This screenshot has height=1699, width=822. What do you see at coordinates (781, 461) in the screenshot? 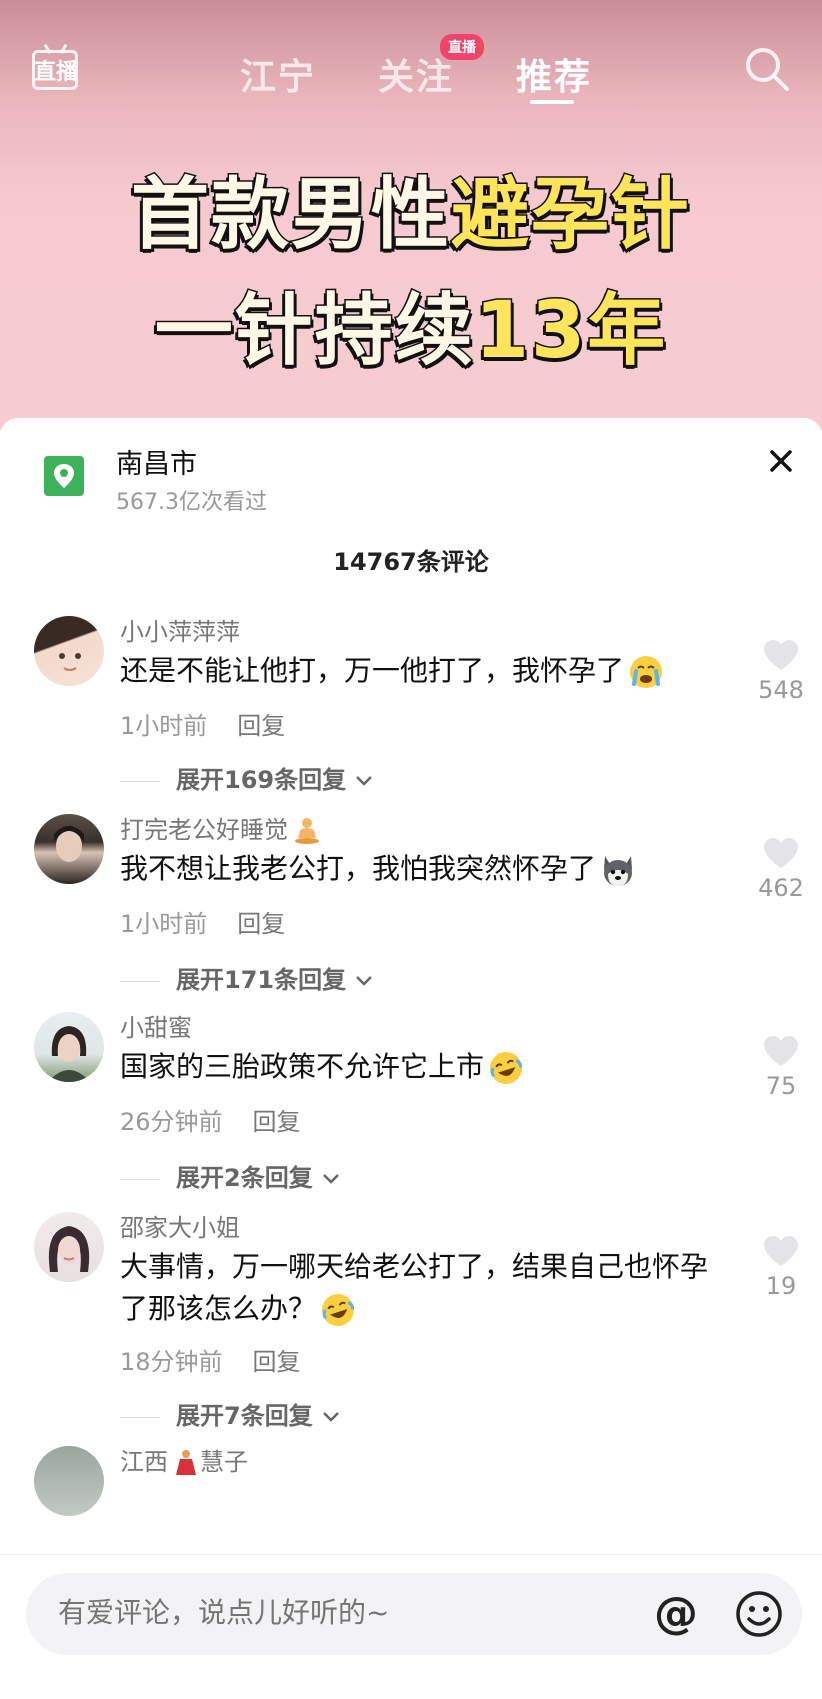
I see `close-icon` at bounding box center [781, 461].